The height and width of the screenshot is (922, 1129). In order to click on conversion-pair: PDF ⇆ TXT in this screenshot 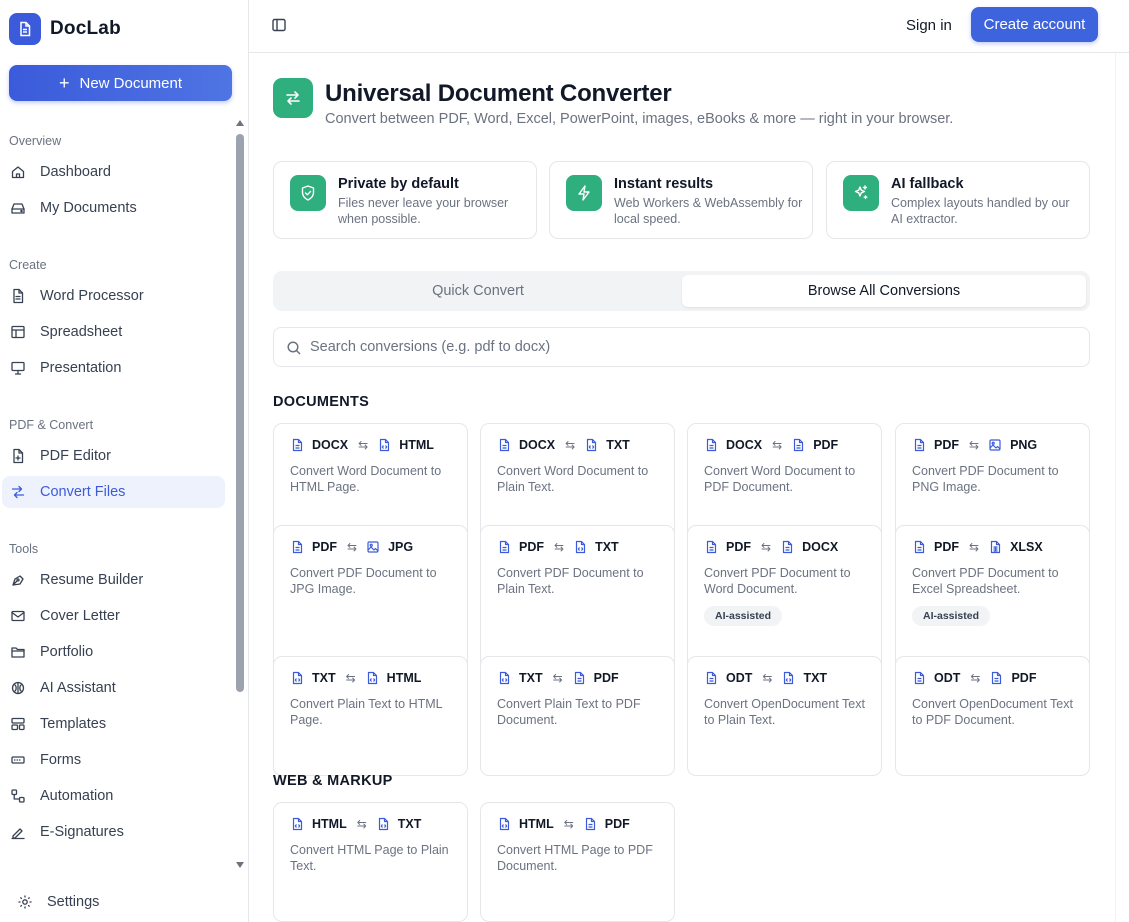, I will do `click(558, 547)`.